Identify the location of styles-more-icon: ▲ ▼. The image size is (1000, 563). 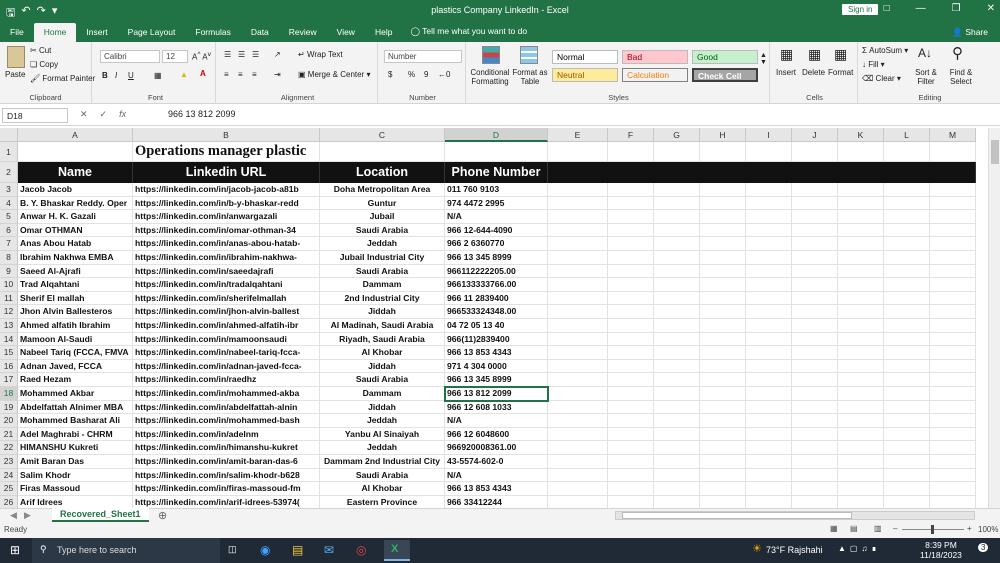
(763, 59).